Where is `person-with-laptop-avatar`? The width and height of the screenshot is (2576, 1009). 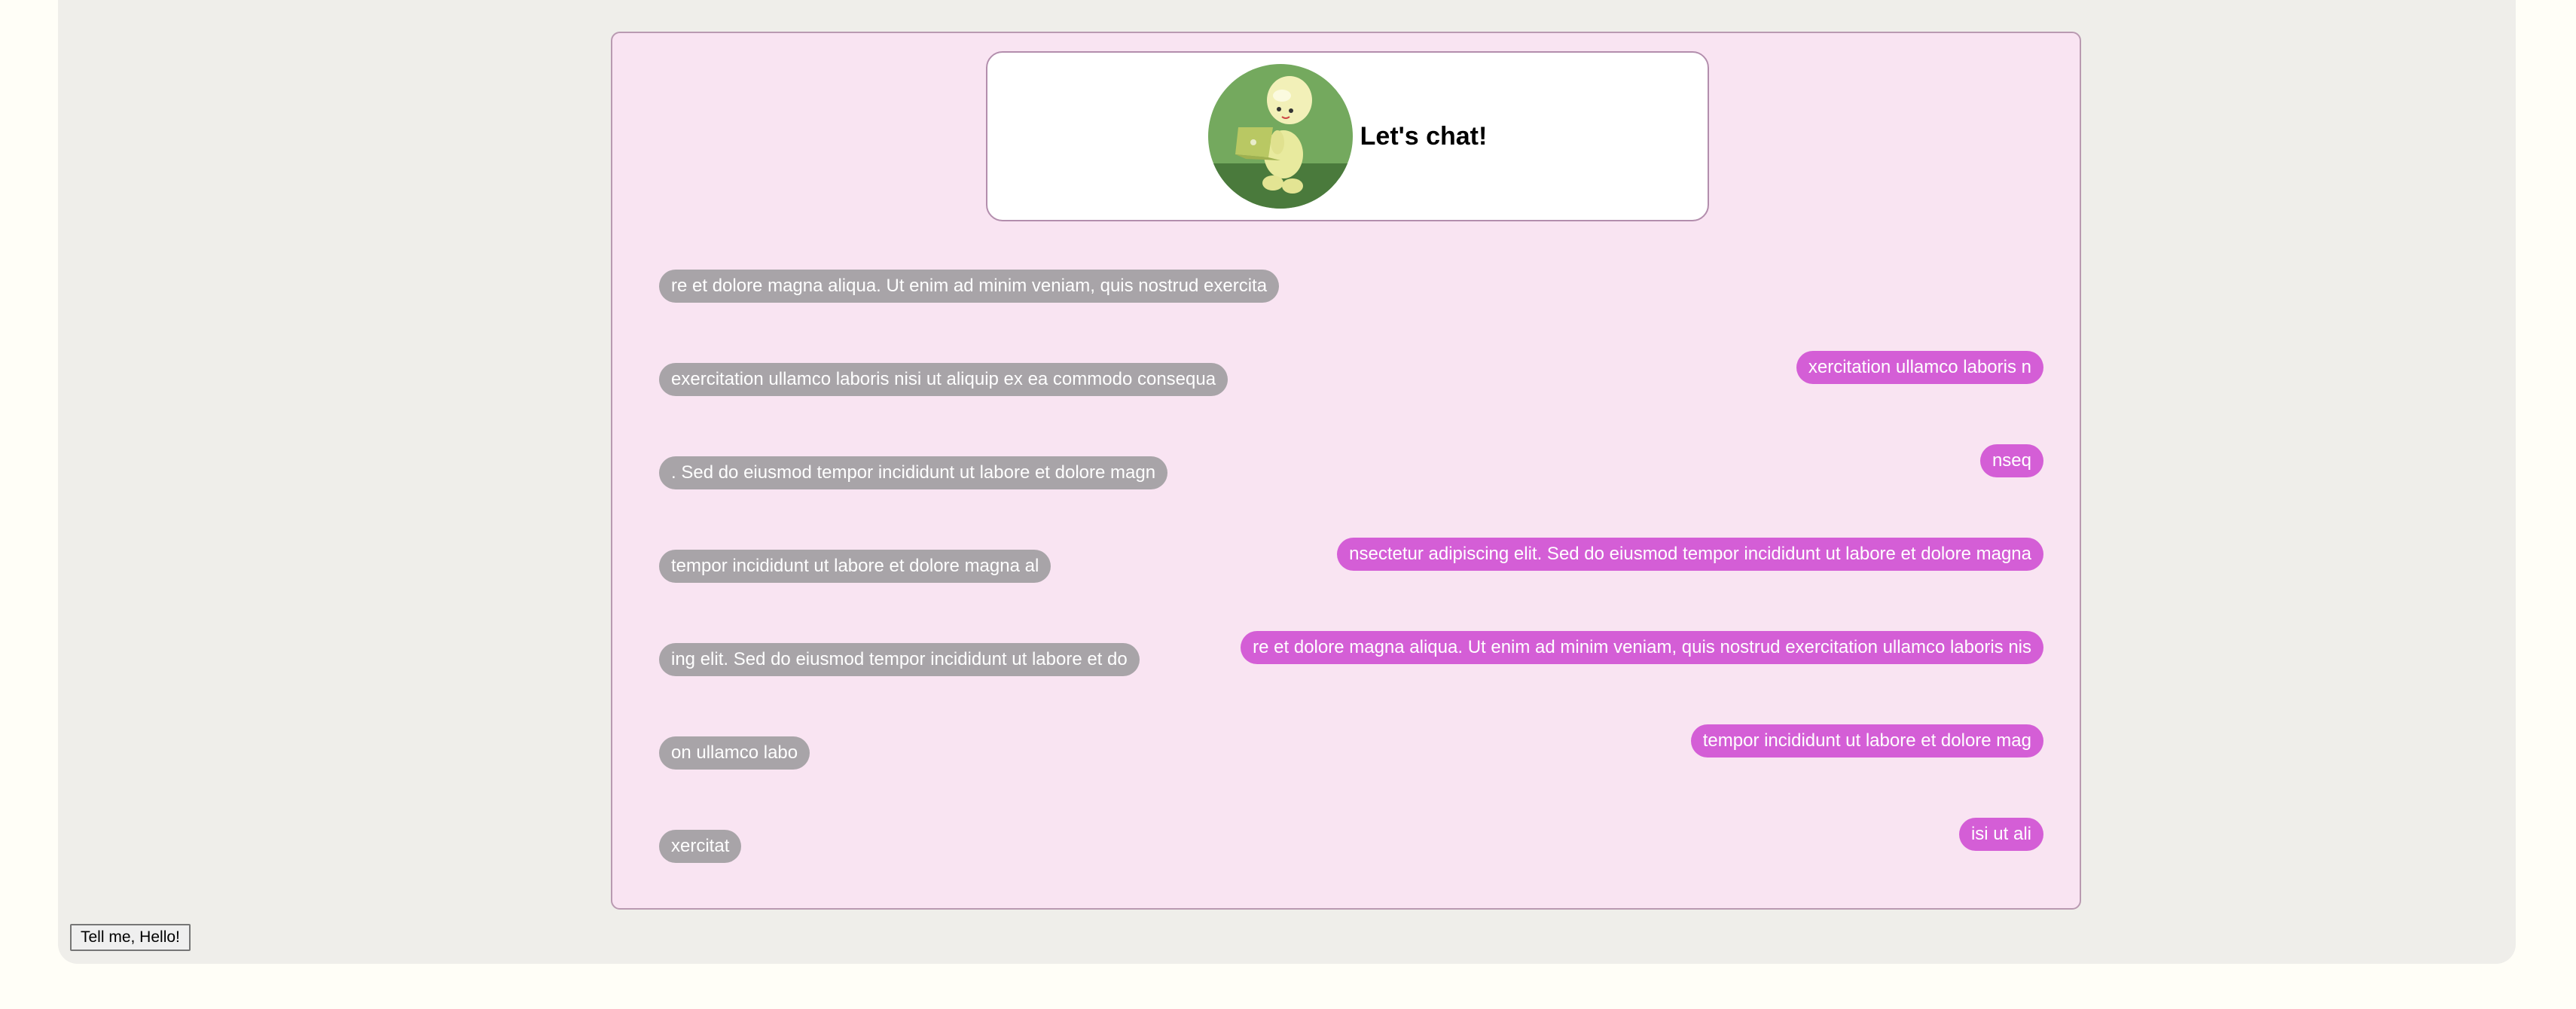
person-with-laptop-avatar is located at coordinates (1280, 136).